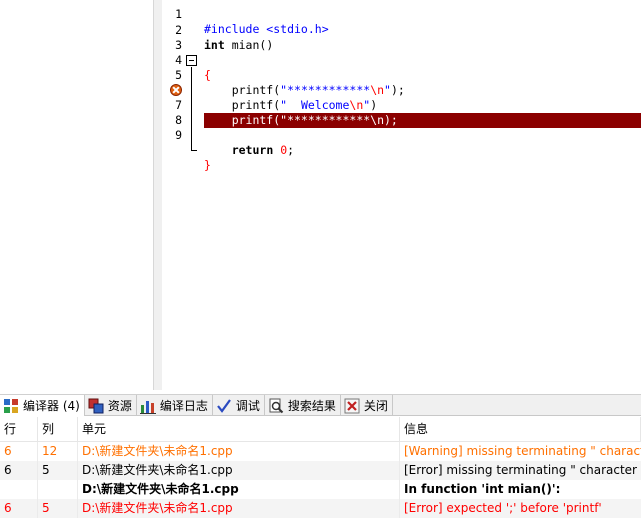 Image resolution: width=641 pixels, height=526 pixels. What do you see at coordinates (352, 406) in the screenshot?
I see `close-icon` at bounding box center [352, 406].